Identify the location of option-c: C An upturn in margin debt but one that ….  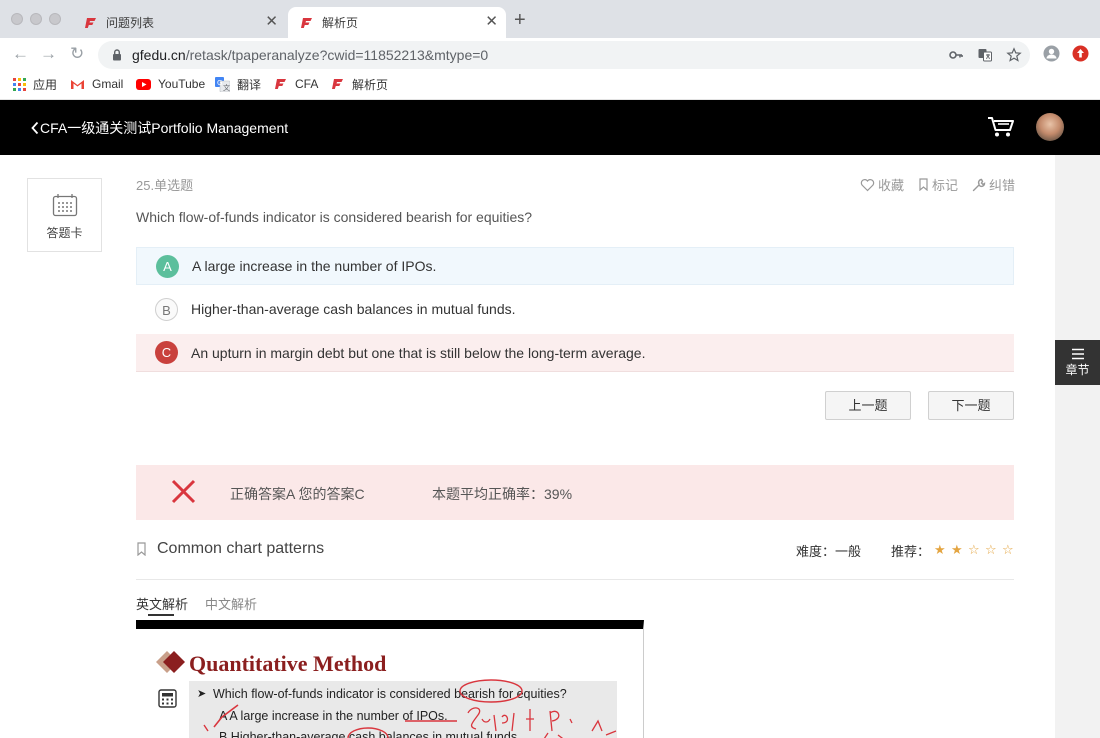
(575, 353).